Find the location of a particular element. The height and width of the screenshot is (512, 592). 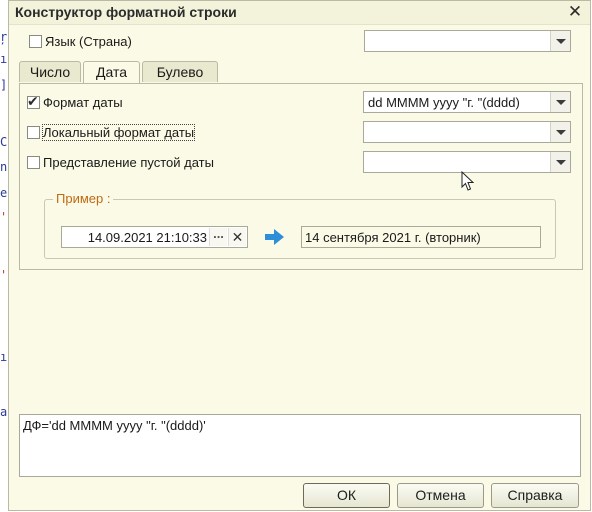

help-button: Справка is located at coordinates (535, 495).